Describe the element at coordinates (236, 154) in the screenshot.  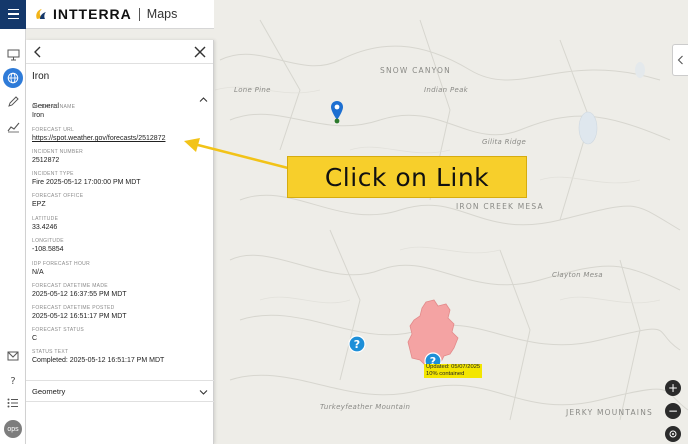
I see `annotation-arrow-icon` at that location.